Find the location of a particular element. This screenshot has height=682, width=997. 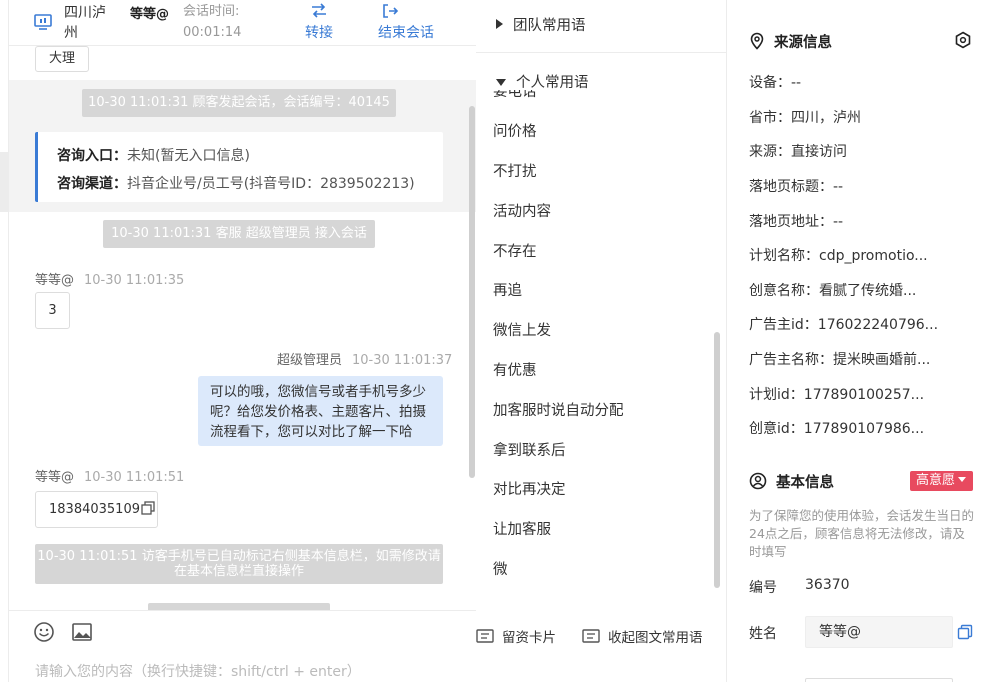

card-icon is located at coordinates (485, 636).